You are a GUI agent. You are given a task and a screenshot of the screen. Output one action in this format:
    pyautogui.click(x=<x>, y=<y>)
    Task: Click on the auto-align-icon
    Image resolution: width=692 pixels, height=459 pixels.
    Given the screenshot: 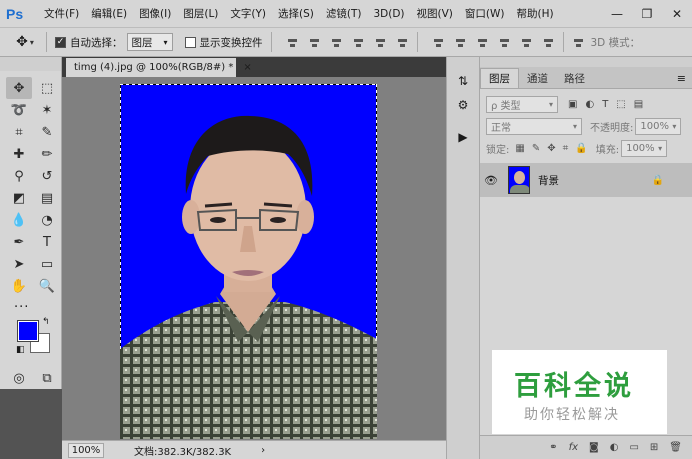 What is the action you would take?
    pyautogui.click(x=578, y=42)
    